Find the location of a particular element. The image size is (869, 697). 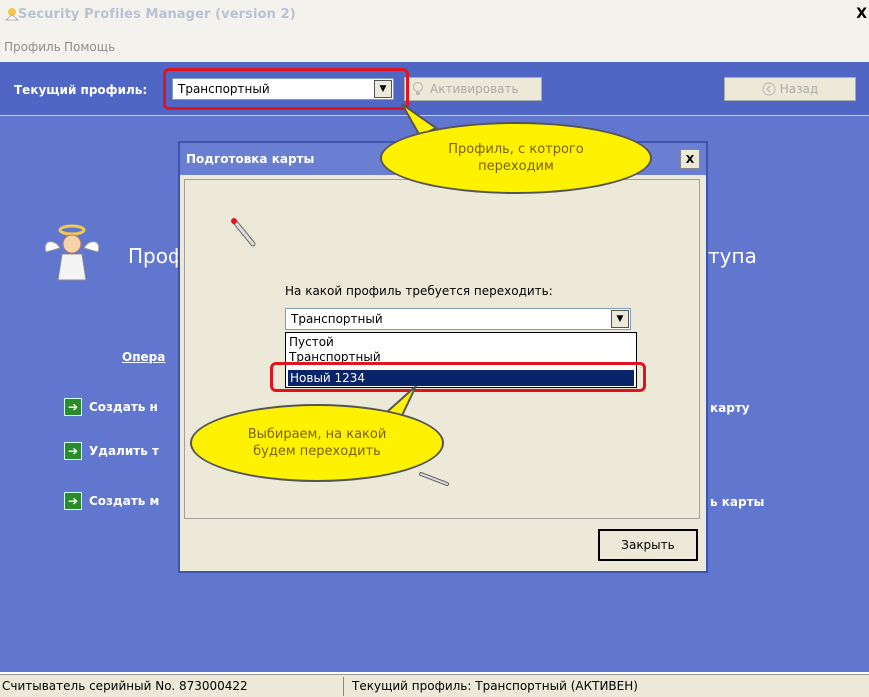

profile-status: Текущий профиль: Транспортный (АКТИВЕН) is located at coordinates (495, 686).